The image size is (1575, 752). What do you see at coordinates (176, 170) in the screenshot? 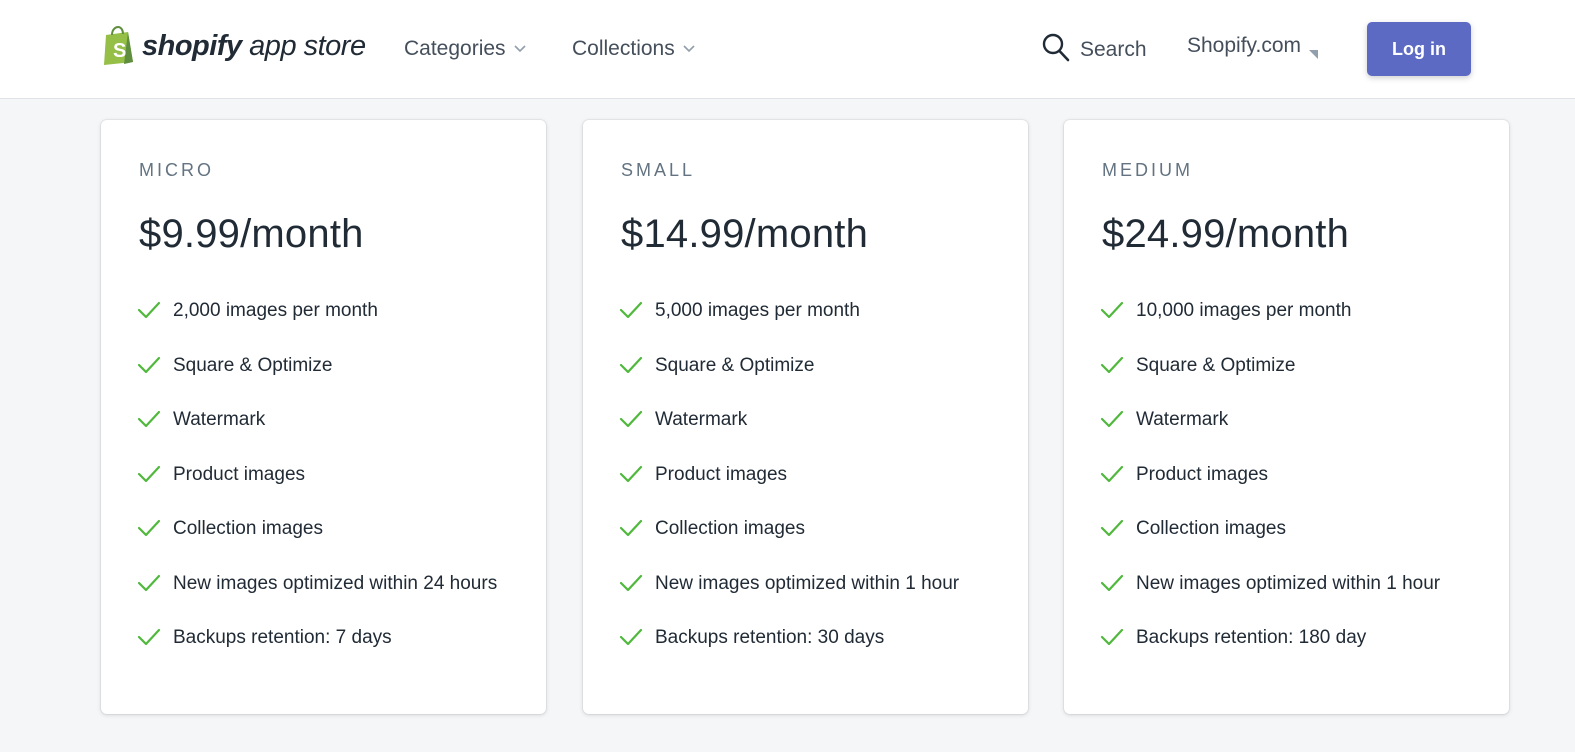
I see `plan-name: MICRO` at bounding box center [176, 170].